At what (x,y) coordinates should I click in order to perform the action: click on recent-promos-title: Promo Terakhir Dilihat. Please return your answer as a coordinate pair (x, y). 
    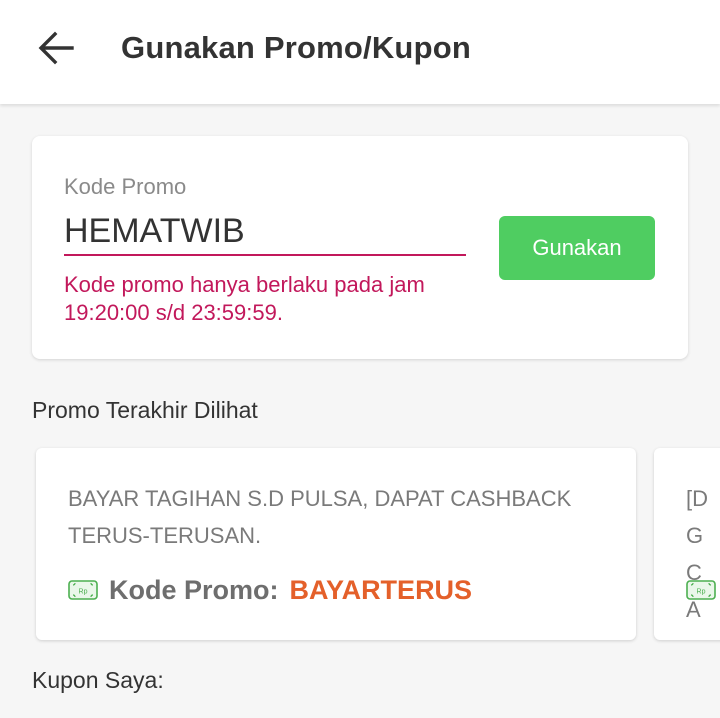
    Looking at the image, I should click on (145, 410).